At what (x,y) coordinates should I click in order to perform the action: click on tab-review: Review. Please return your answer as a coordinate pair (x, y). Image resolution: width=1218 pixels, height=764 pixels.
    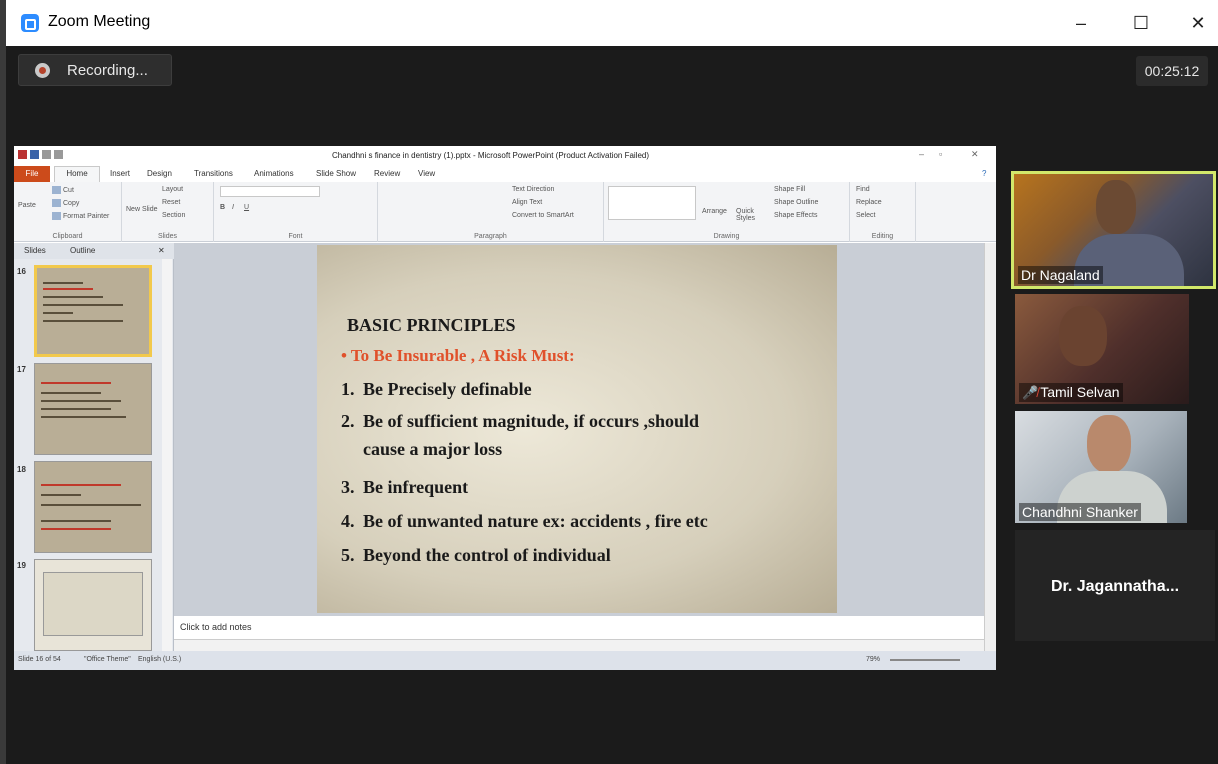
    Looking at the image, I should click on (387, 173).